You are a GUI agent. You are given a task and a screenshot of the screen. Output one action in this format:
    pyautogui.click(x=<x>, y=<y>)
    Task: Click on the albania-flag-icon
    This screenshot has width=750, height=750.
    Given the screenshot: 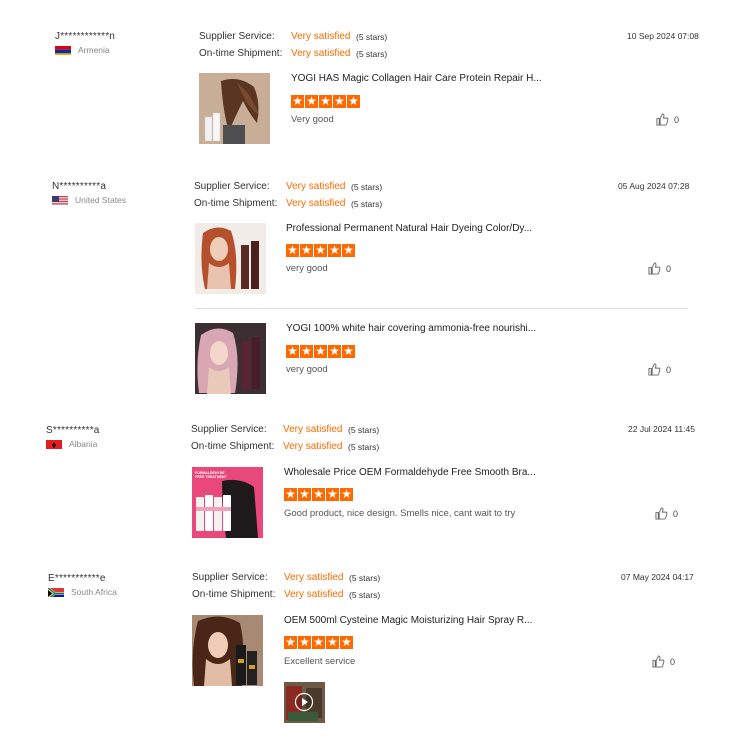 What is the action you would take?
    pyautogui.click(x=54, y=443)
    